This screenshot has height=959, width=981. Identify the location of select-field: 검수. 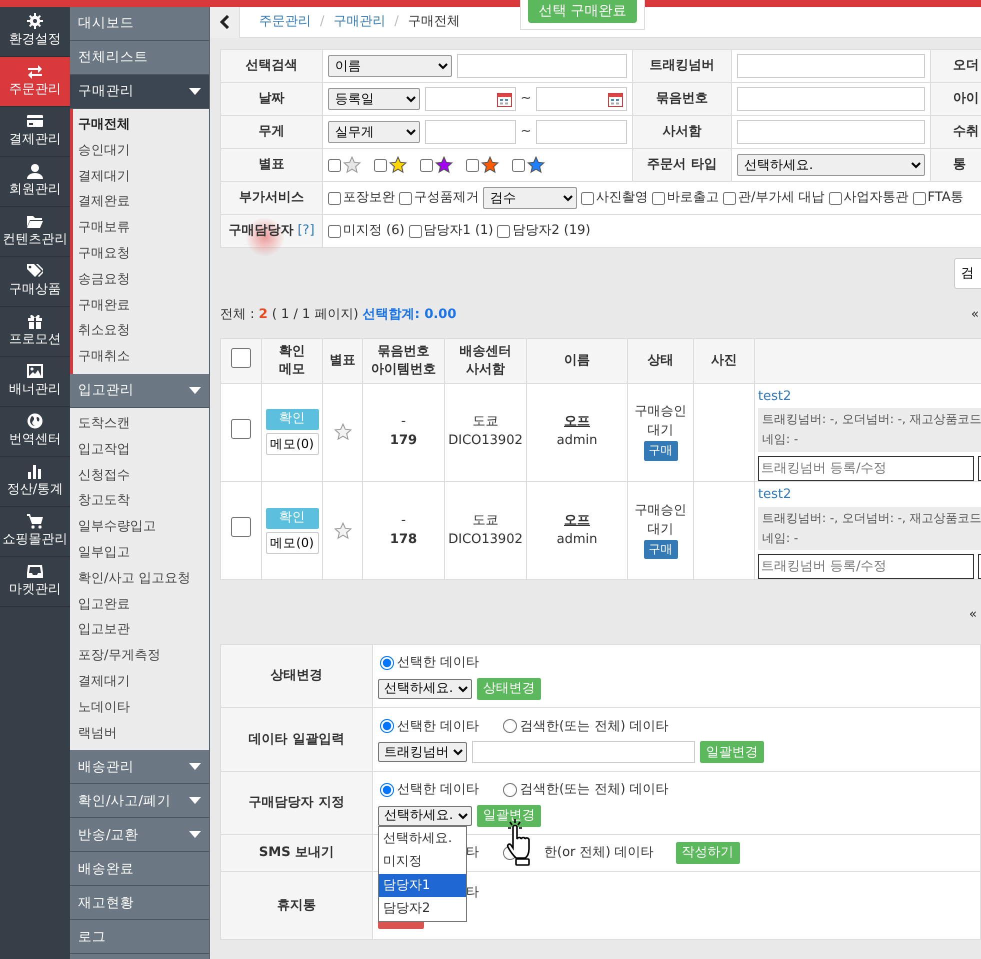
(530, 198).